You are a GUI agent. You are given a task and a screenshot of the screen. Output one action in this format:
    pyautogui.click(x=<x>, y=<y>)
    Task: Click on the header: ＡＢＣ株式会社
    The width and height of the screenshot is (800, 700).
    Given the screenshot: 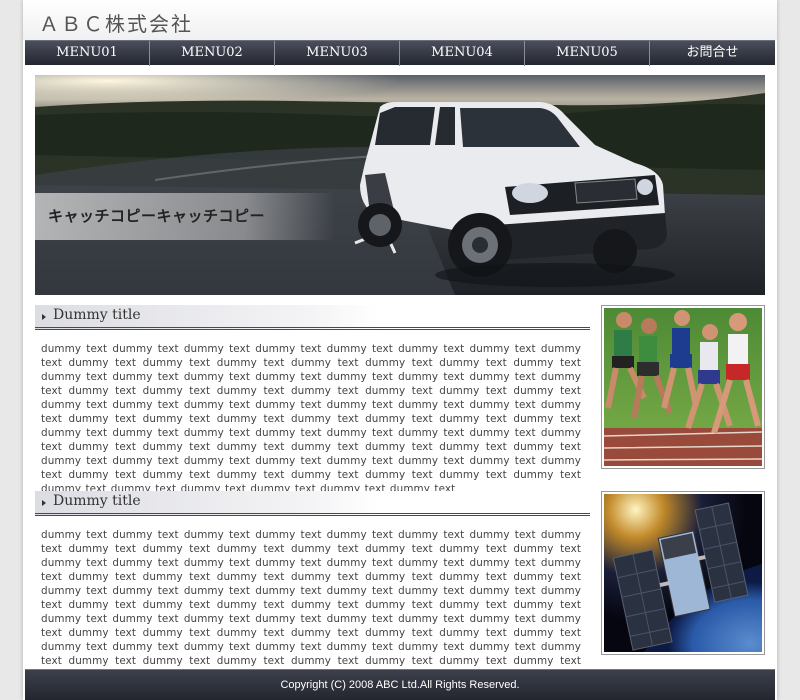 What is the action you would take?
    pyautogui.click(x=400, y=20)
    